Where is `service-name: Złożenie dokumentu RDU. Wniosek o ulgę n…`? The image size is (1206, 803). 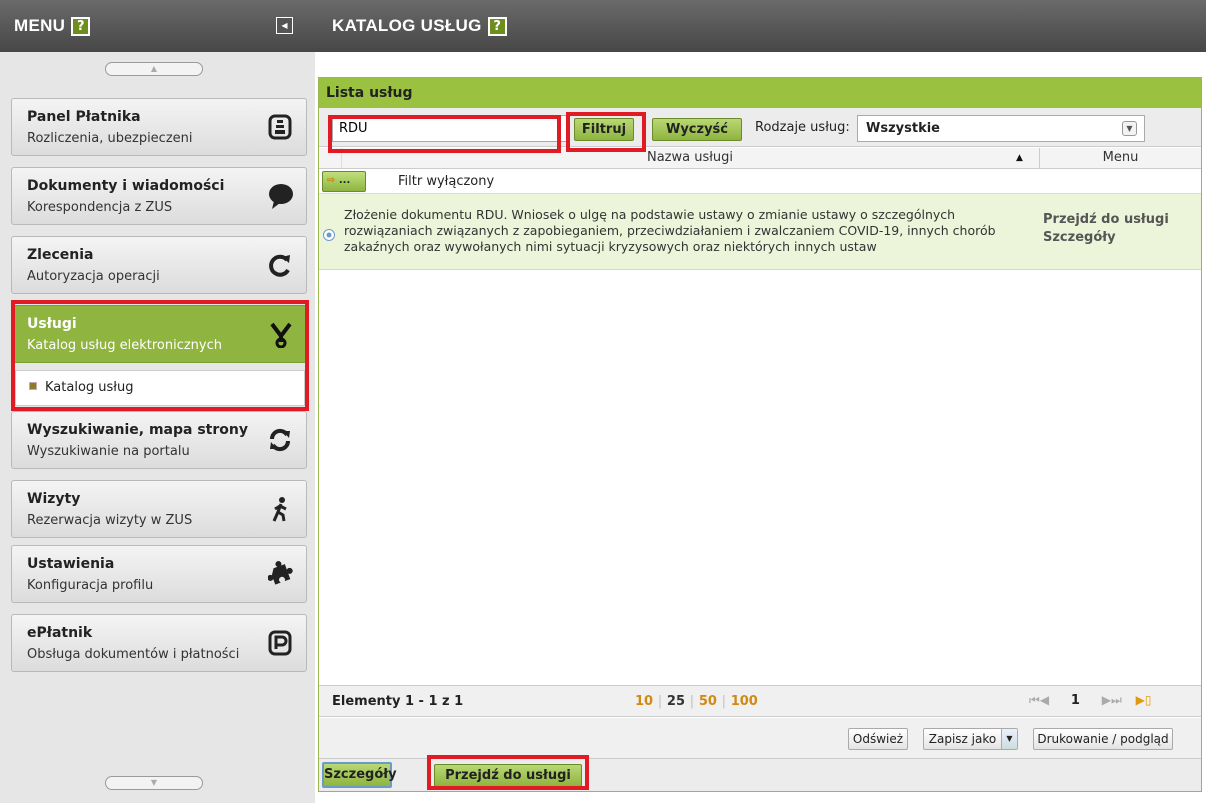
service-name: Złożenie dokumentu RDU. Wniosek o ulgę n… is located at coordinates (670, 230).